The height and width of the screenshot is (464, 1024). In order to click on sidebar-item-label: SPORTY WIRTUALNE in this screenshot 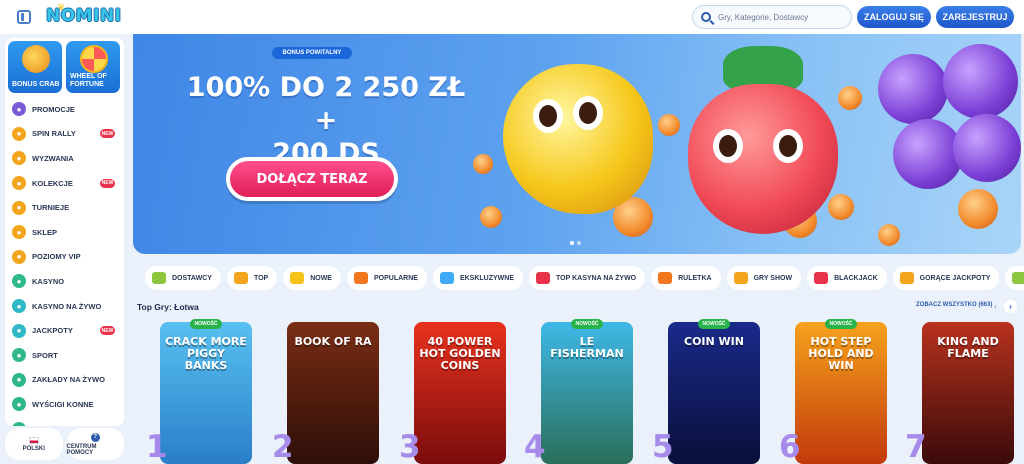, I will do `click(71, 425)`.